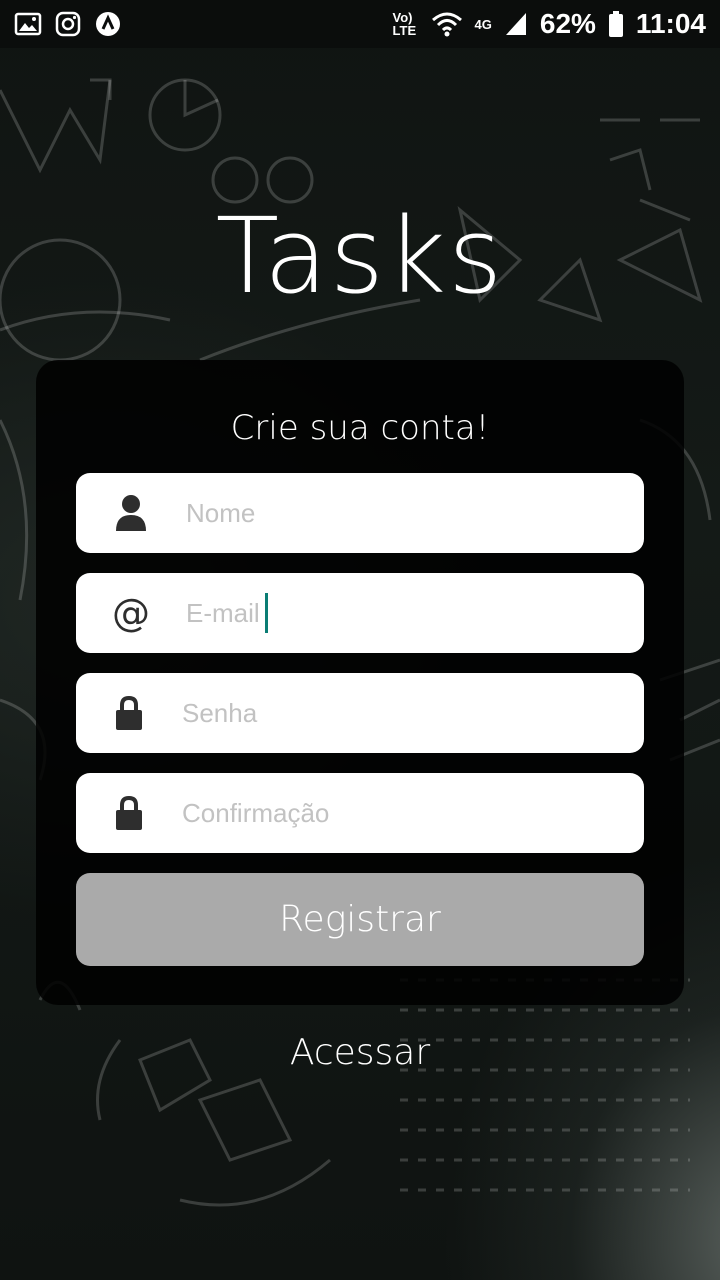  Describe the element at coordinates (131, 513) in the screenshot. I see `user-icon` at that location.